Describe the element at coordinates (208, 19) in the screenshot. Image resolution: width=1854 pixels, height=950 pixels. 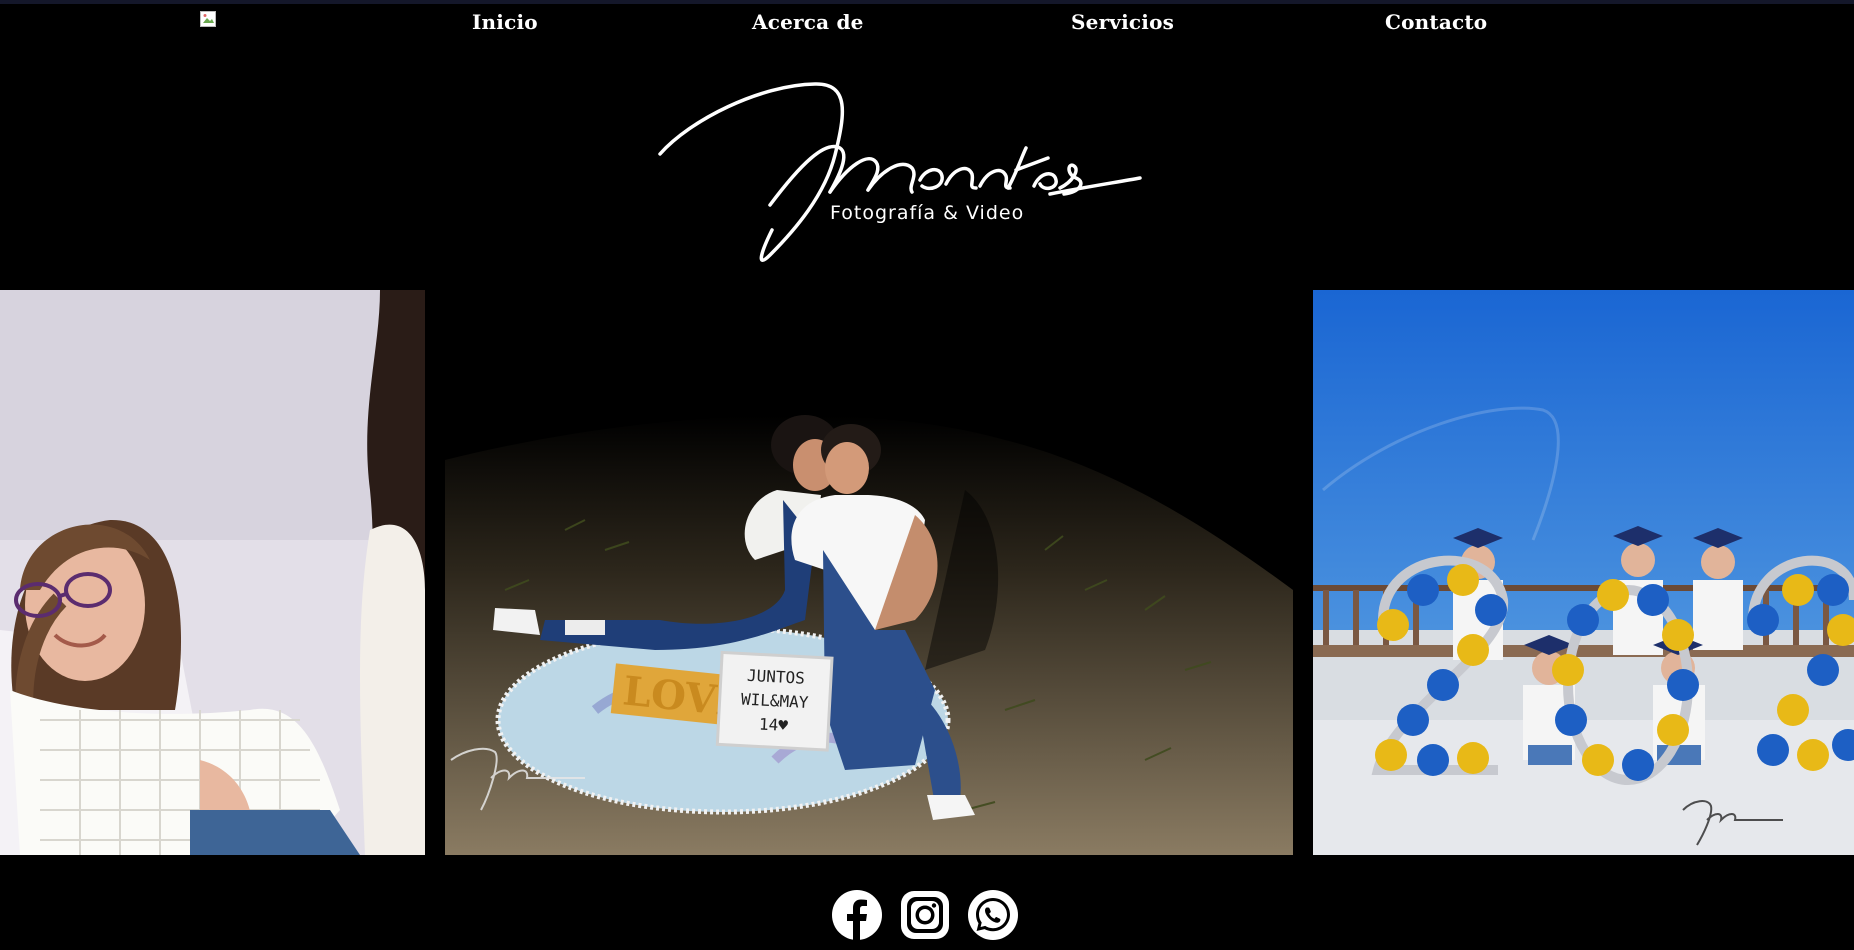
I see `broken-image-icon` at that location.